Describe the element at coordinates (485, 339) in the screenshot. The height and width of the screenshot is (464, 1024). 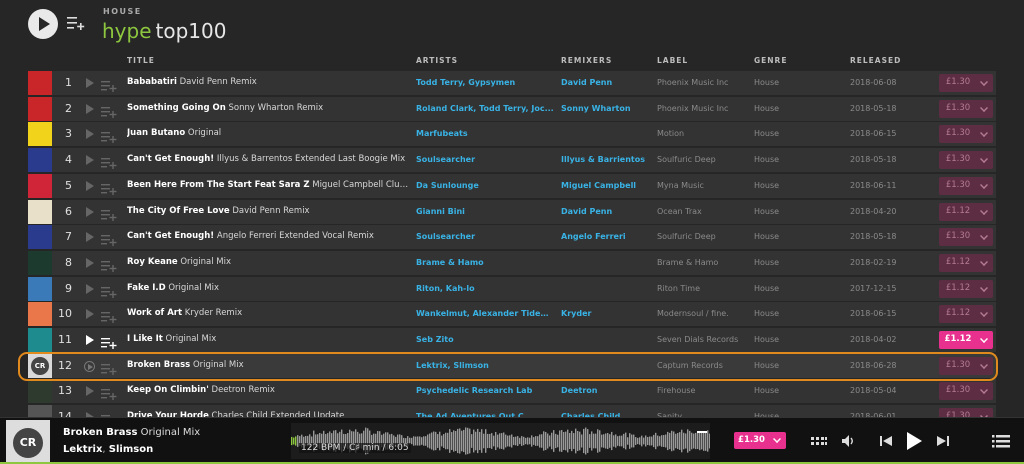
I see `track-artists: Seb Zito` at that location.